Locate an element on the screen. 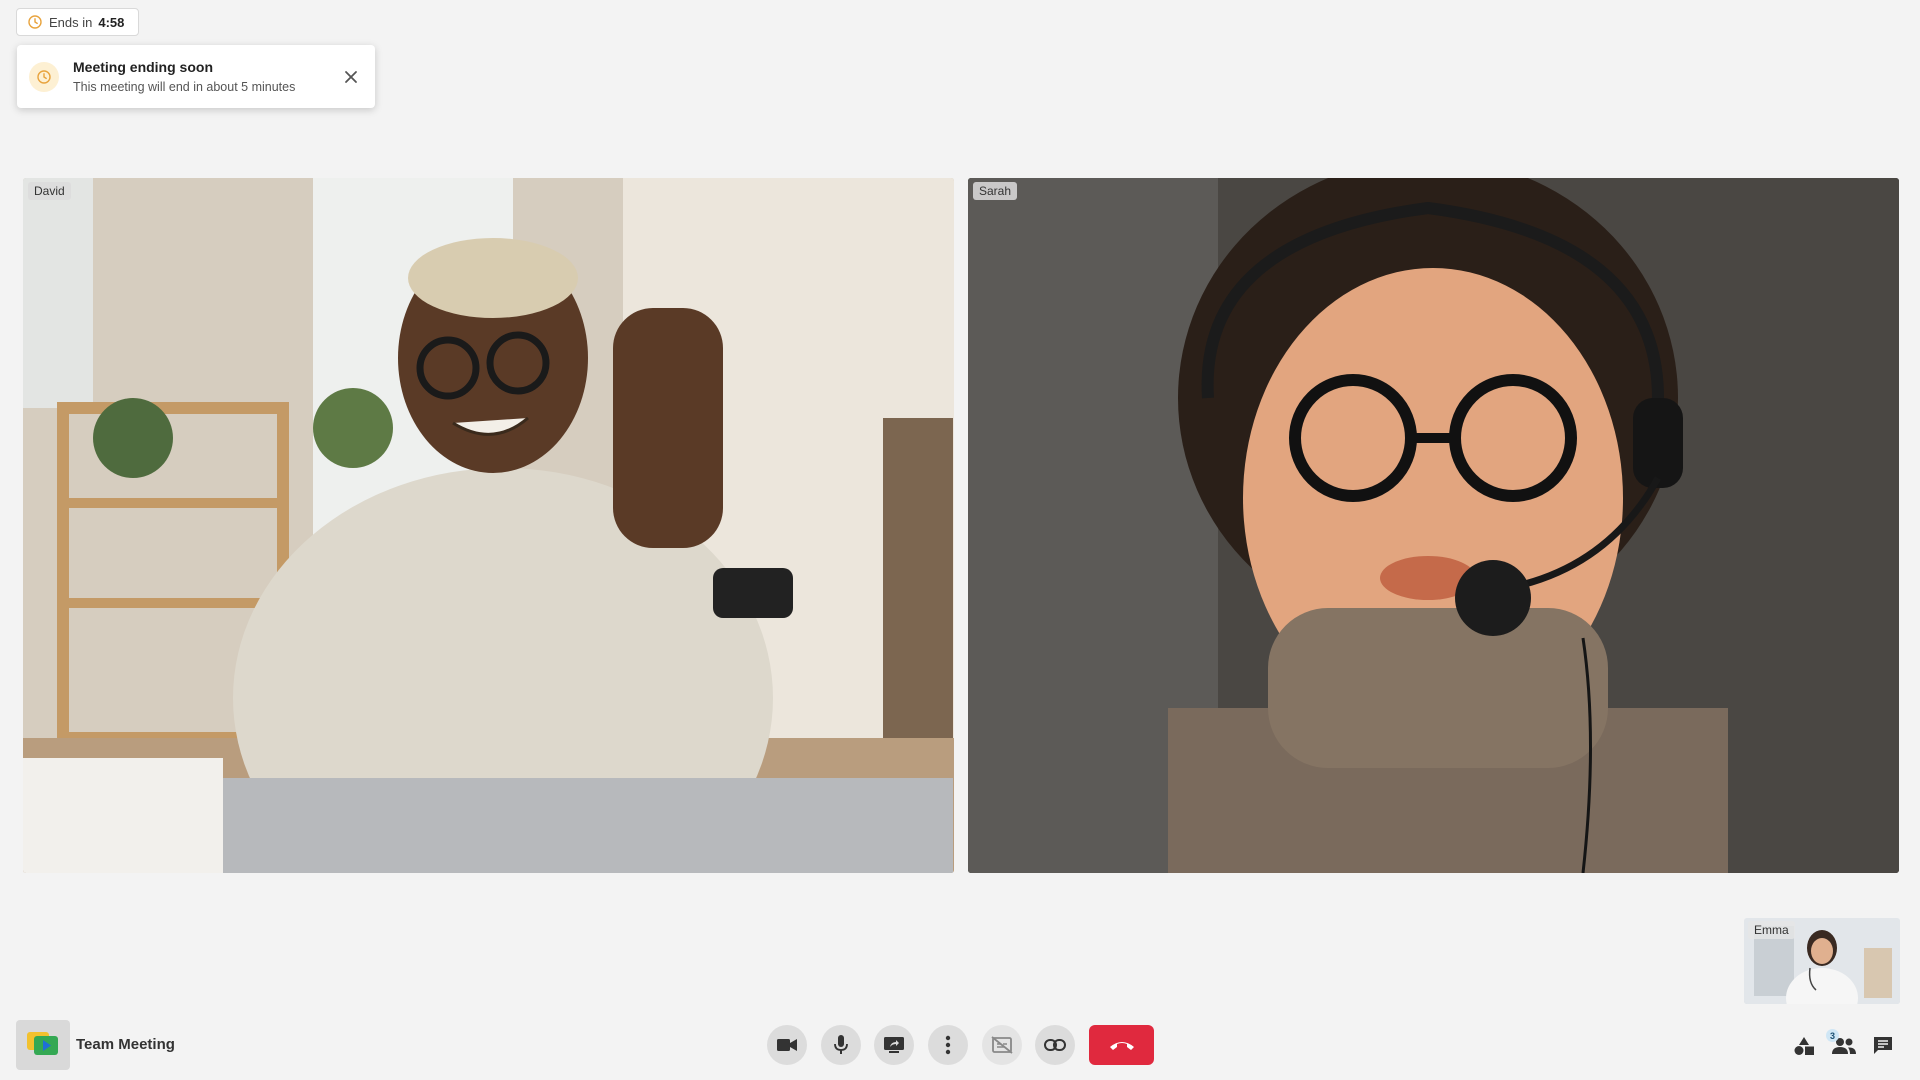  activities-button is located at coordinates (1804, 1046).